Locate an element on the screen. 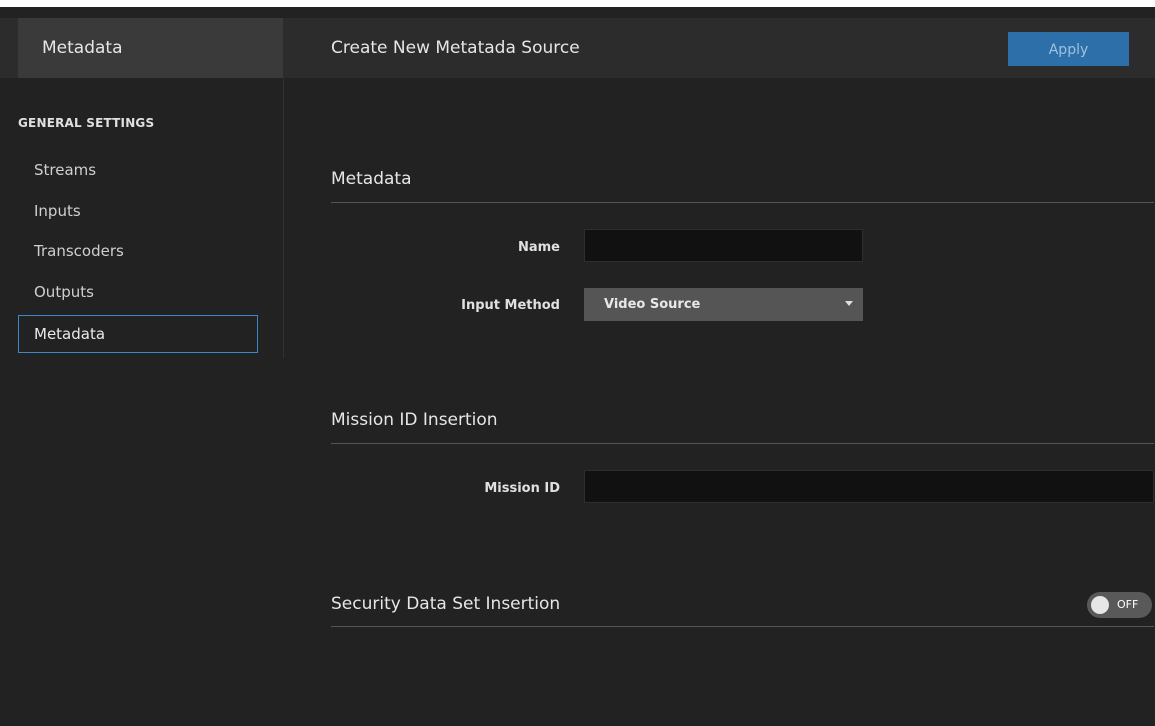 Image resolution: width=1155 pixels, height=726 pixels. mission-section-title: Mission ID Insertion is located at coordinates (414, 420).